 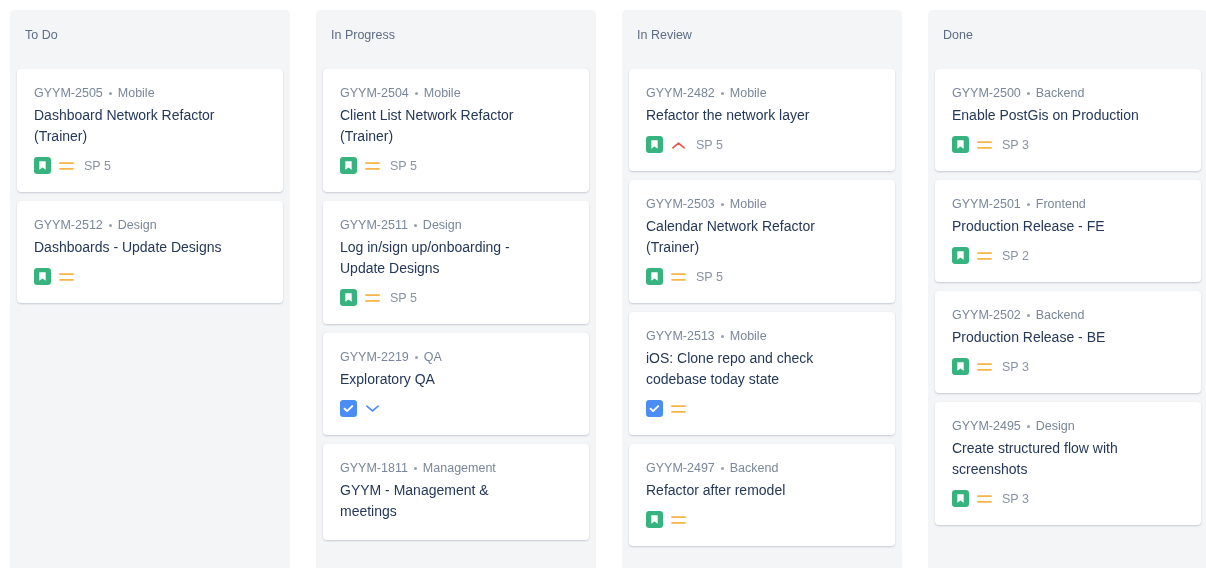 I want to click on issue-key: GYYM-2219, so click(x=374, y=357).